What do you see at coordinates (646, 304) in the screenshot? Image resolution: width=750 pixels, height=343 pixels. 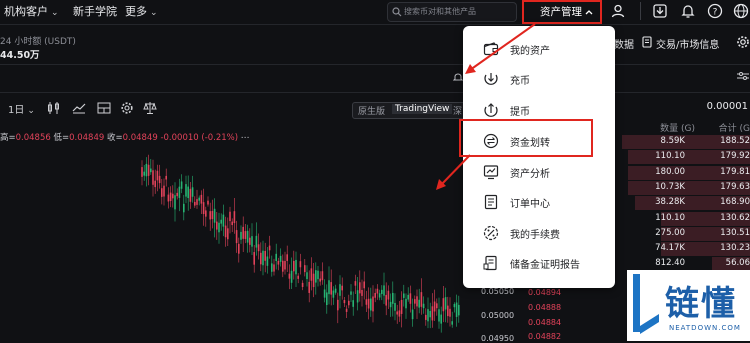 I see `logo-mark-icon` at bounding box center [646, 304].